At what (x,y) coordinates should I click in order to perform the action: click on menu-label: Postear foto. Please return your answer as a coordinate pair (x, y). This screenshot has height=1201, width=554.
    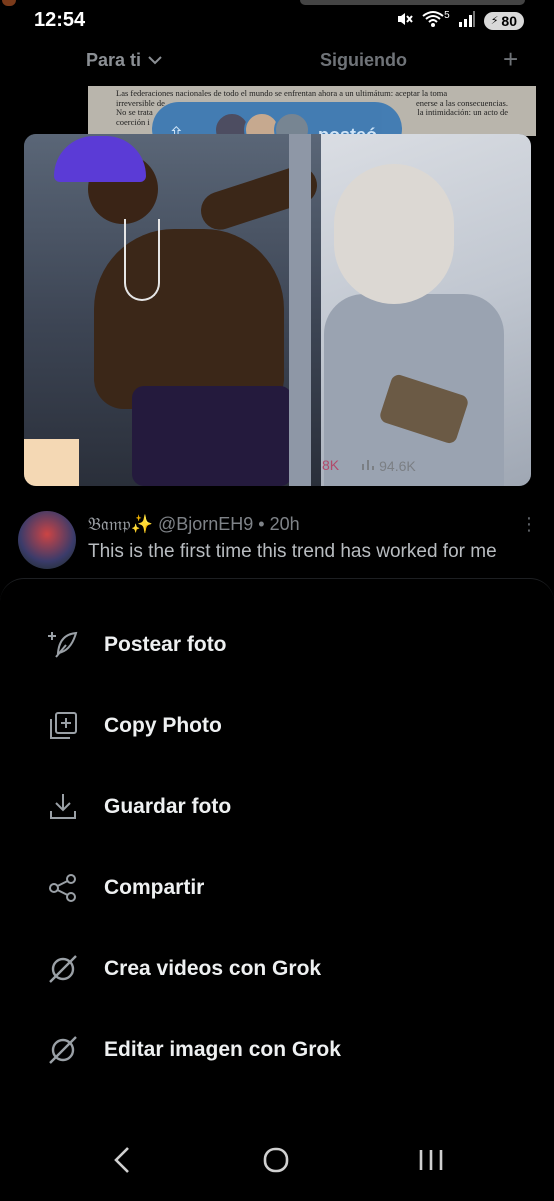
    Looking at the image, I should click on (165, 644).